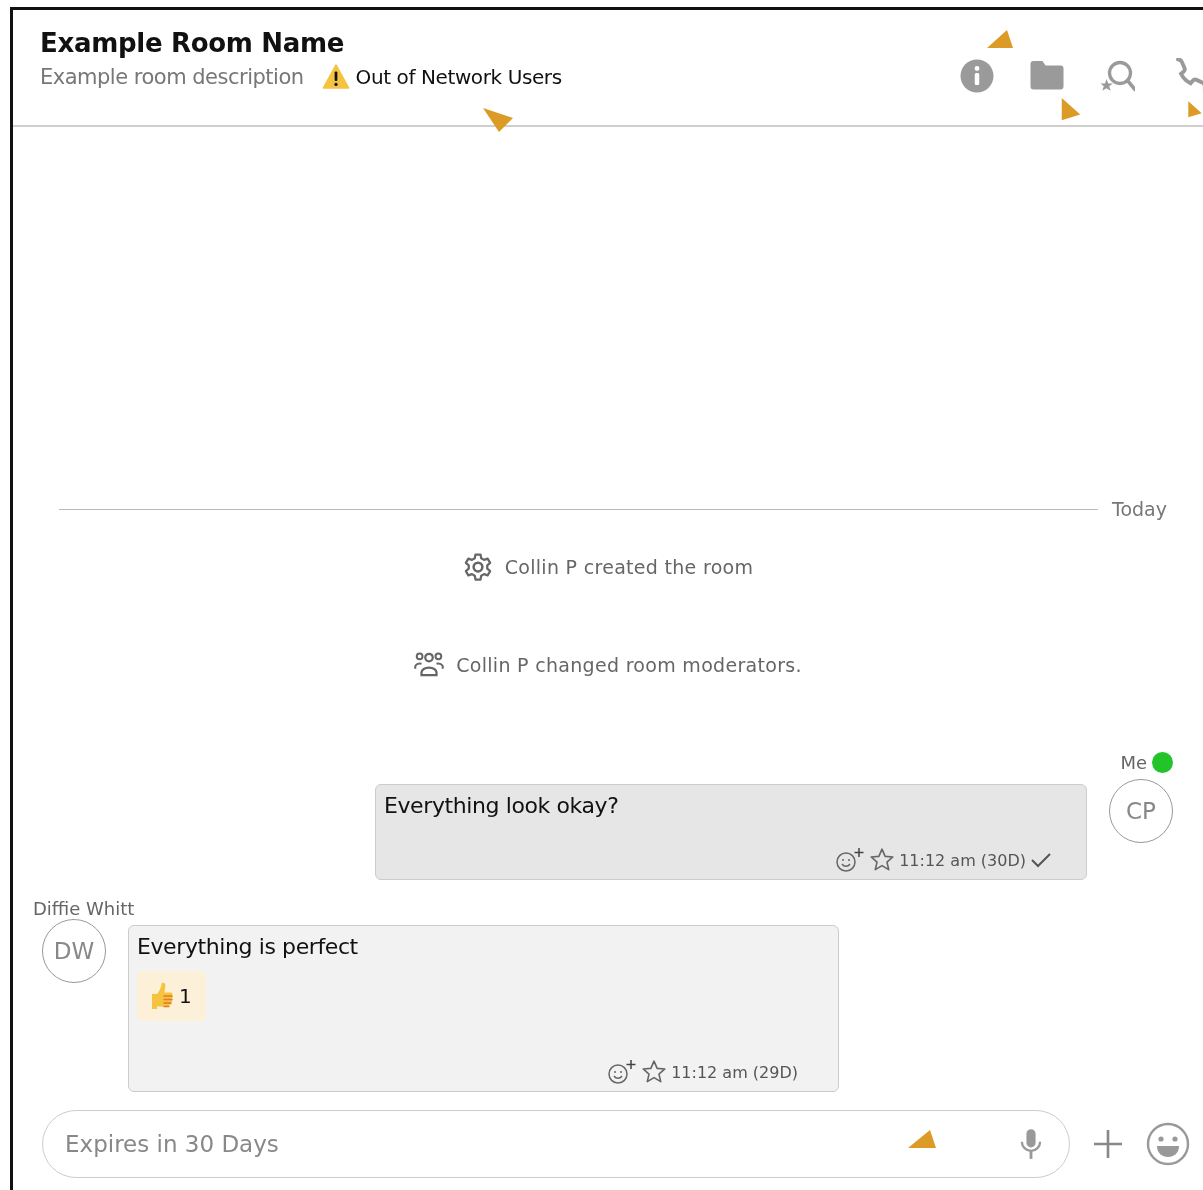 The width and height of the screenshot is (1203, 1190). Describe the element at coordinates (1108, 1144) in the screenshot. I see `add-icon` at that location.